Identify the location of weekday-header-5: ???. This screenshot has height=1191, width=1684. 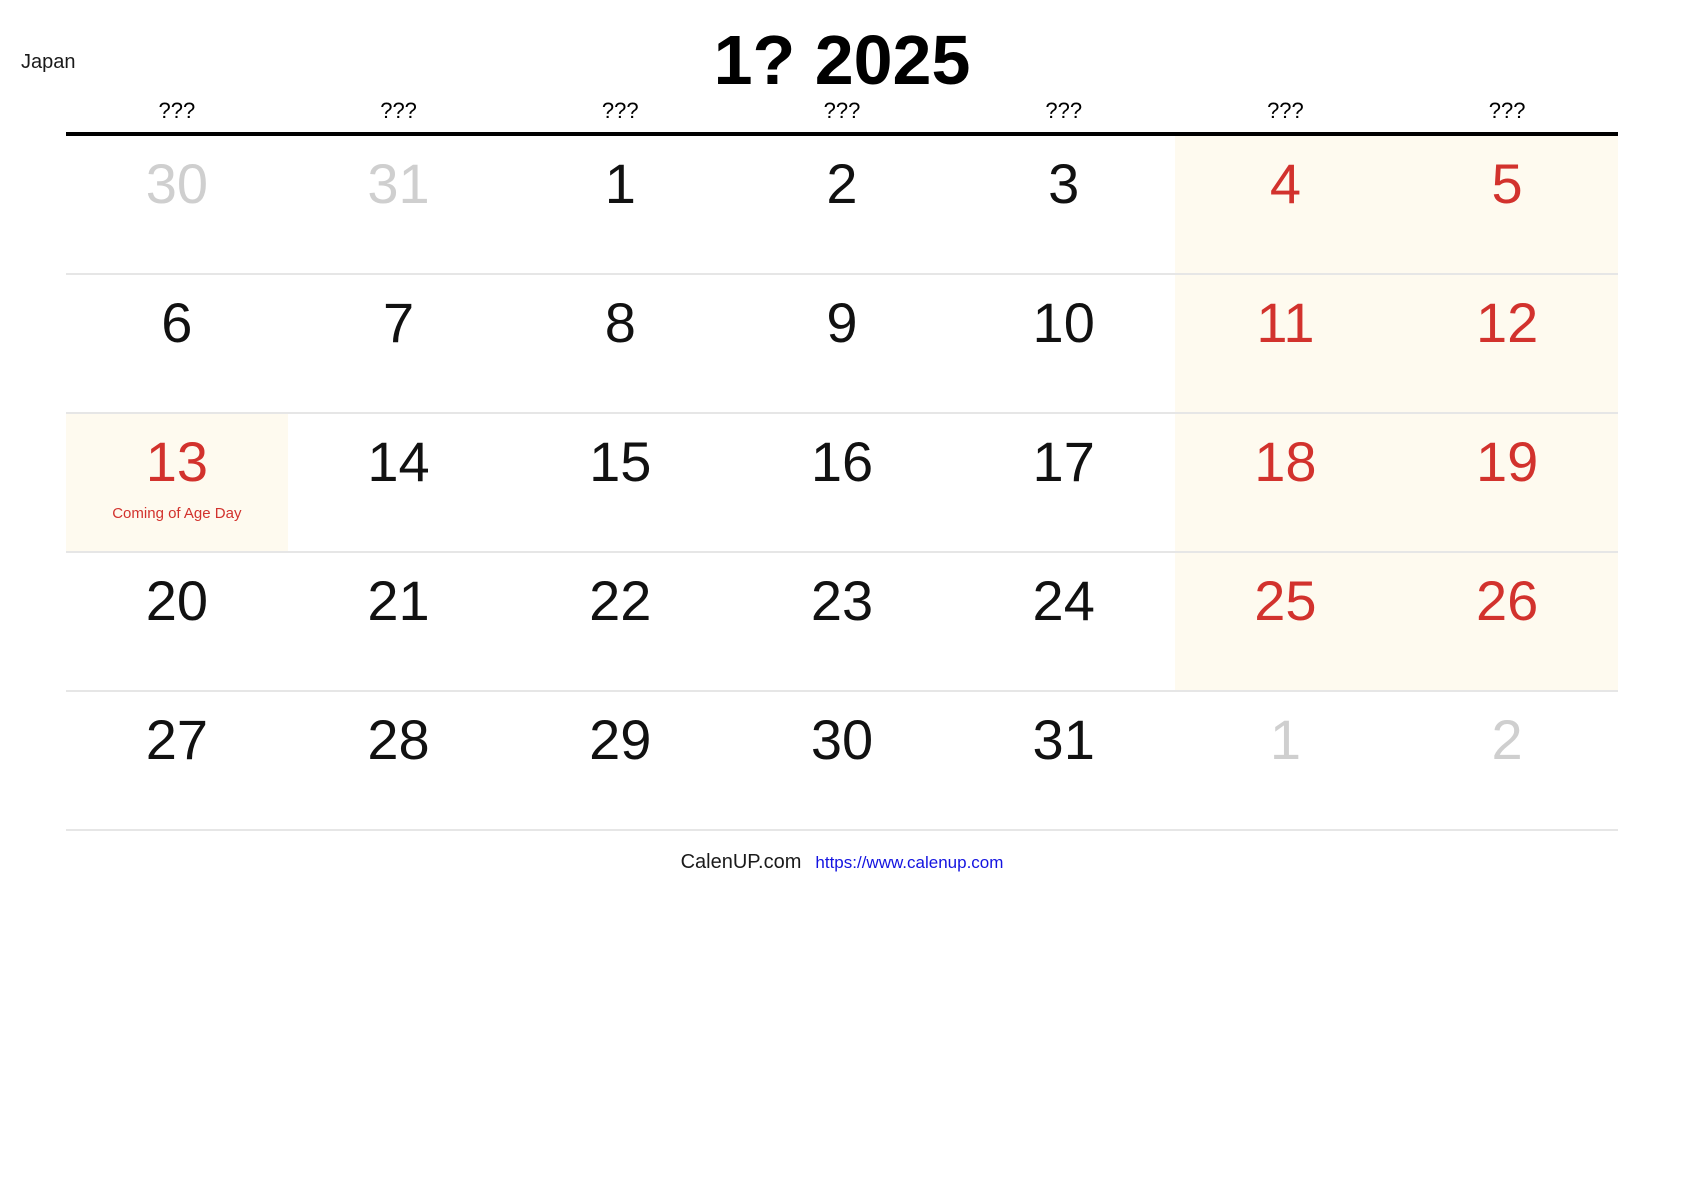
(1285, 110).